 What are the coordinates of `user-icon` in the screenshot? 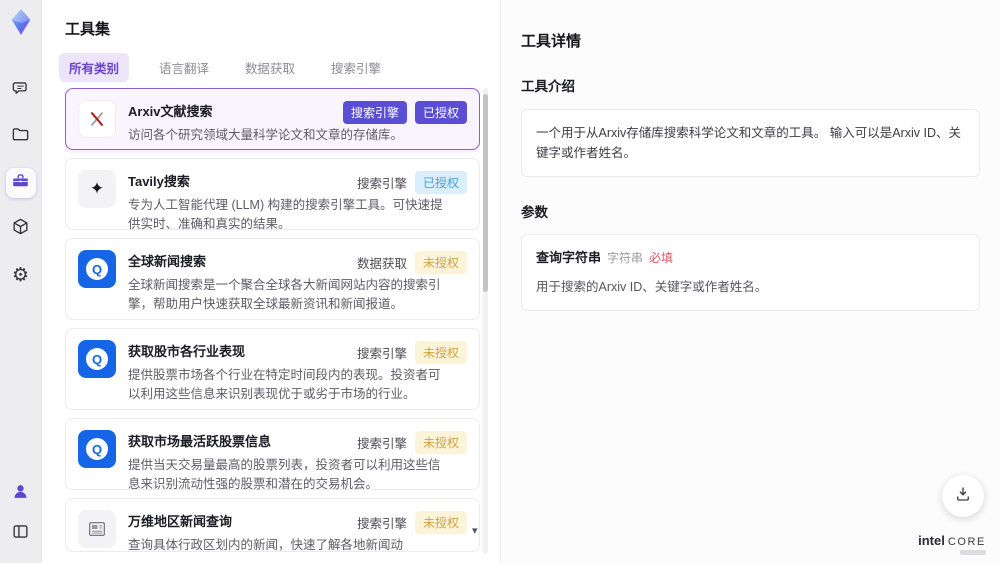 It's located at (20, 494).